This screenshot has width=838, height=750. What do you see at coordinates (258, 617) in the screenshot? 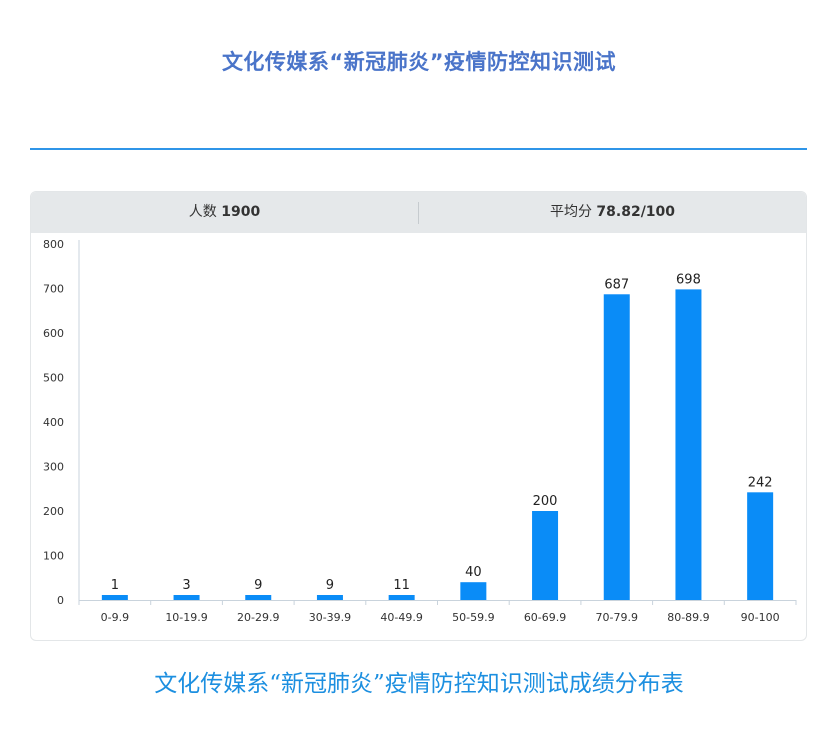
I see `x-tick-label: 20-29.9` at bounding box center [258, 617].